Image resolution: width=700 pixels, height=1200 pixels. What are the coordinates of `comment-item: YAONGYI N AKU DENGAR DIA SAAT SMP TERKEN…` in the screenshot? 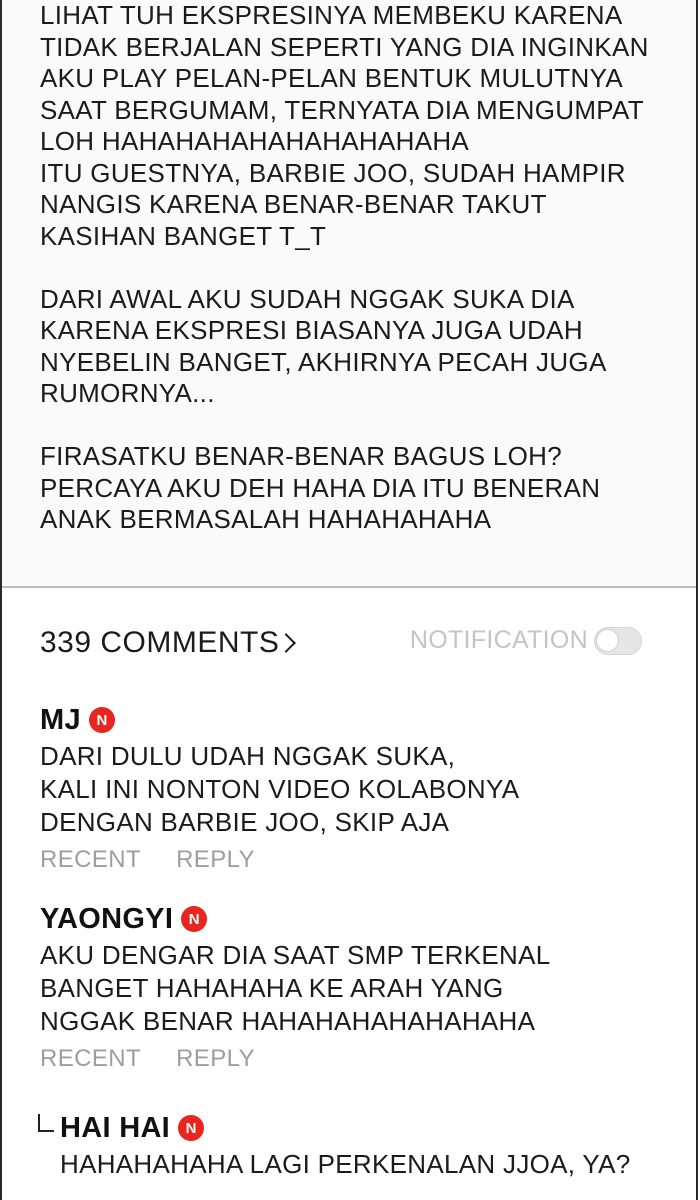 It's located at (368, 988).